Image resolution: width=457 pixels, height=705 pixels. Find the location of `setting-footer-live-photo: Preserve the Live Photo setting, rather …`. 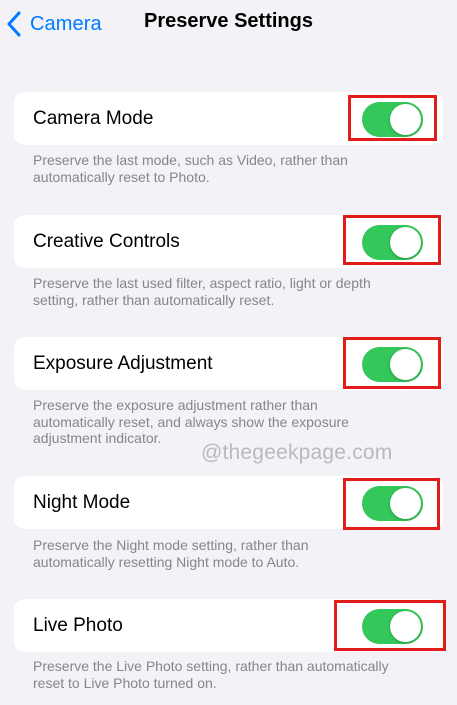

setting-footer-live-photo: Preserve the Live Photo setting, rather … is located at coordinates (233, 674).